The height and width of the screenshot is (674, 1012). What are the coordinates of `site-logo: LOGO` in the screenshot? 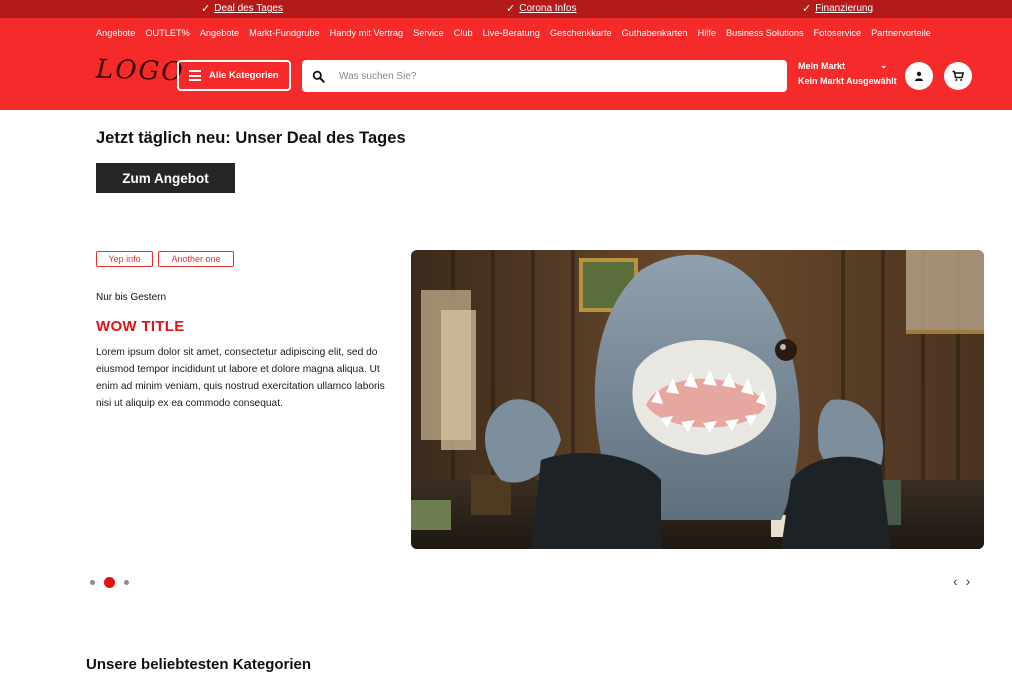 It's located at (141, 70).